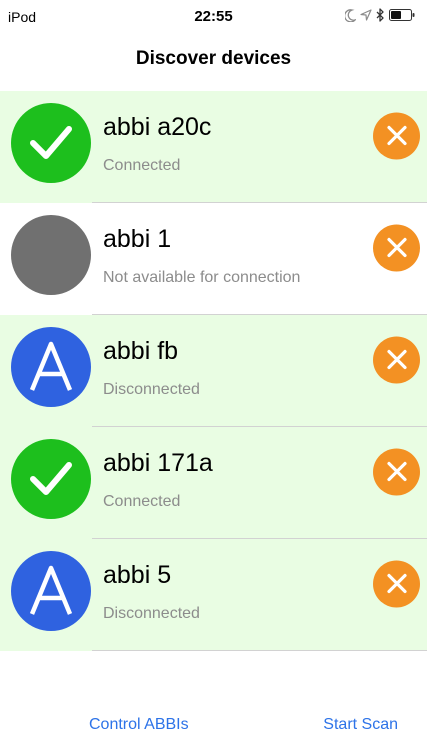 The image size is (427, 742). Describe the element at coordinates (137, 239) in the screenshot. I see `device-name: abbi 1` at that location.